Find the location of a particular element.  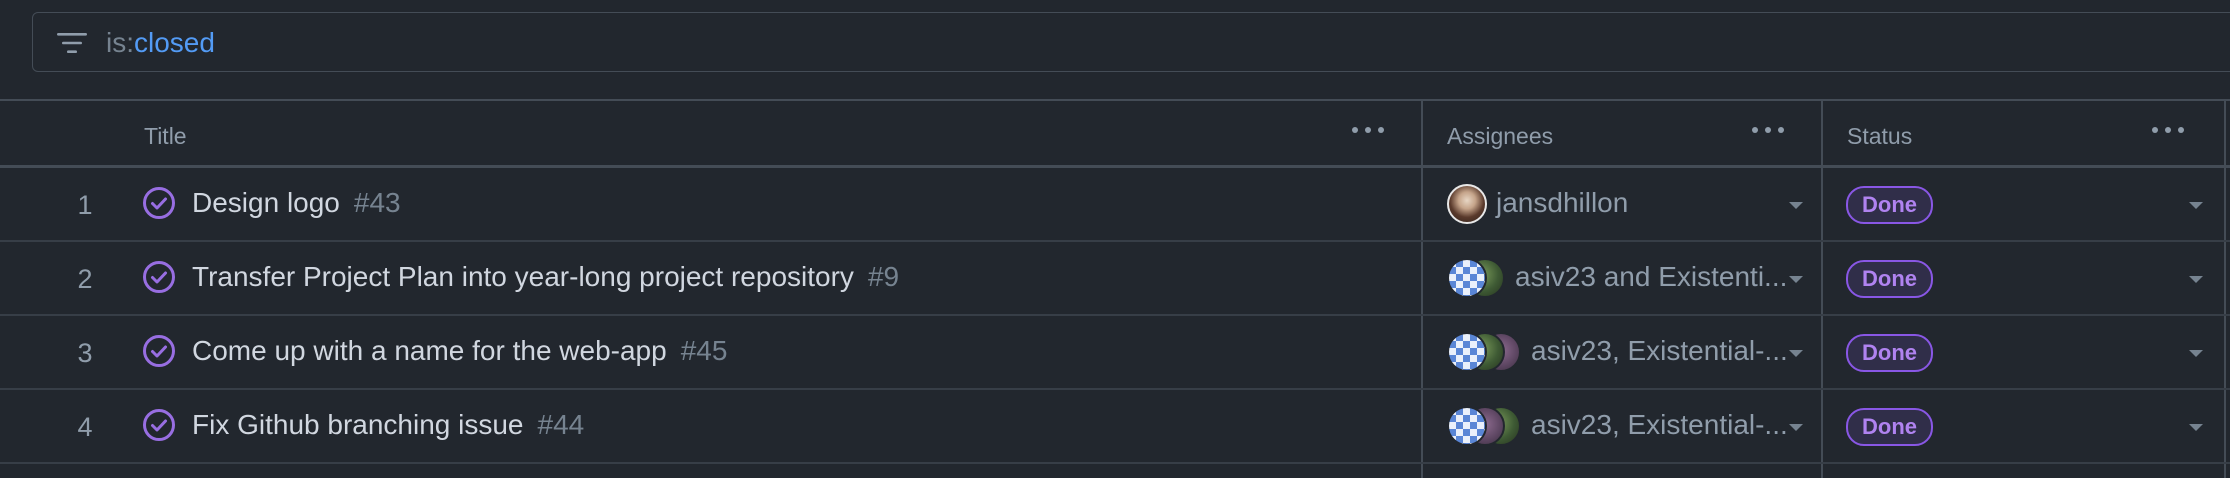

row-number: 2 is located at coordinates (85, 279).